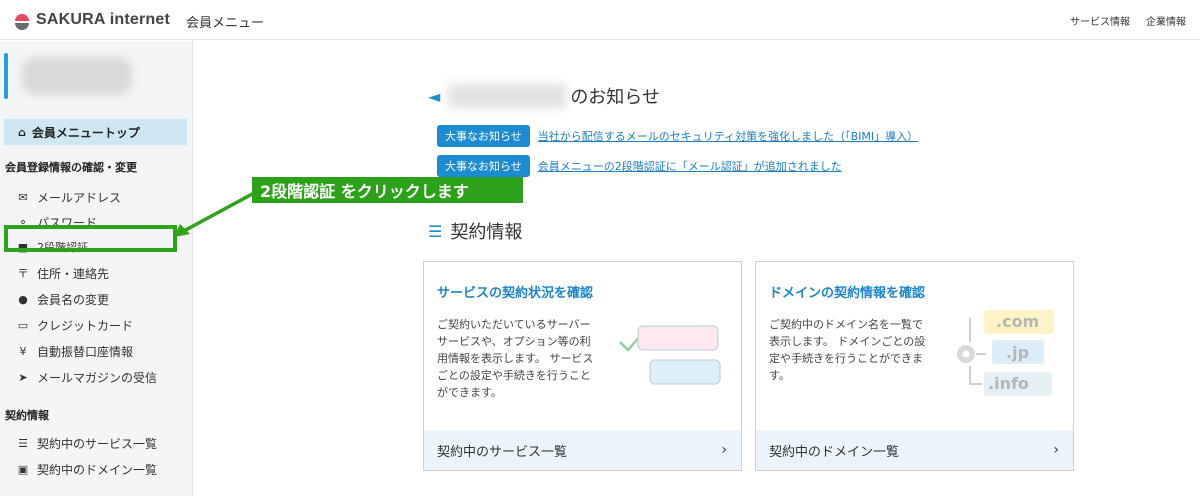 Image resolution: width=1200 pixels, height=496 pixels. I want to click on paper-plane-icon: ➤, so click(23, 377).